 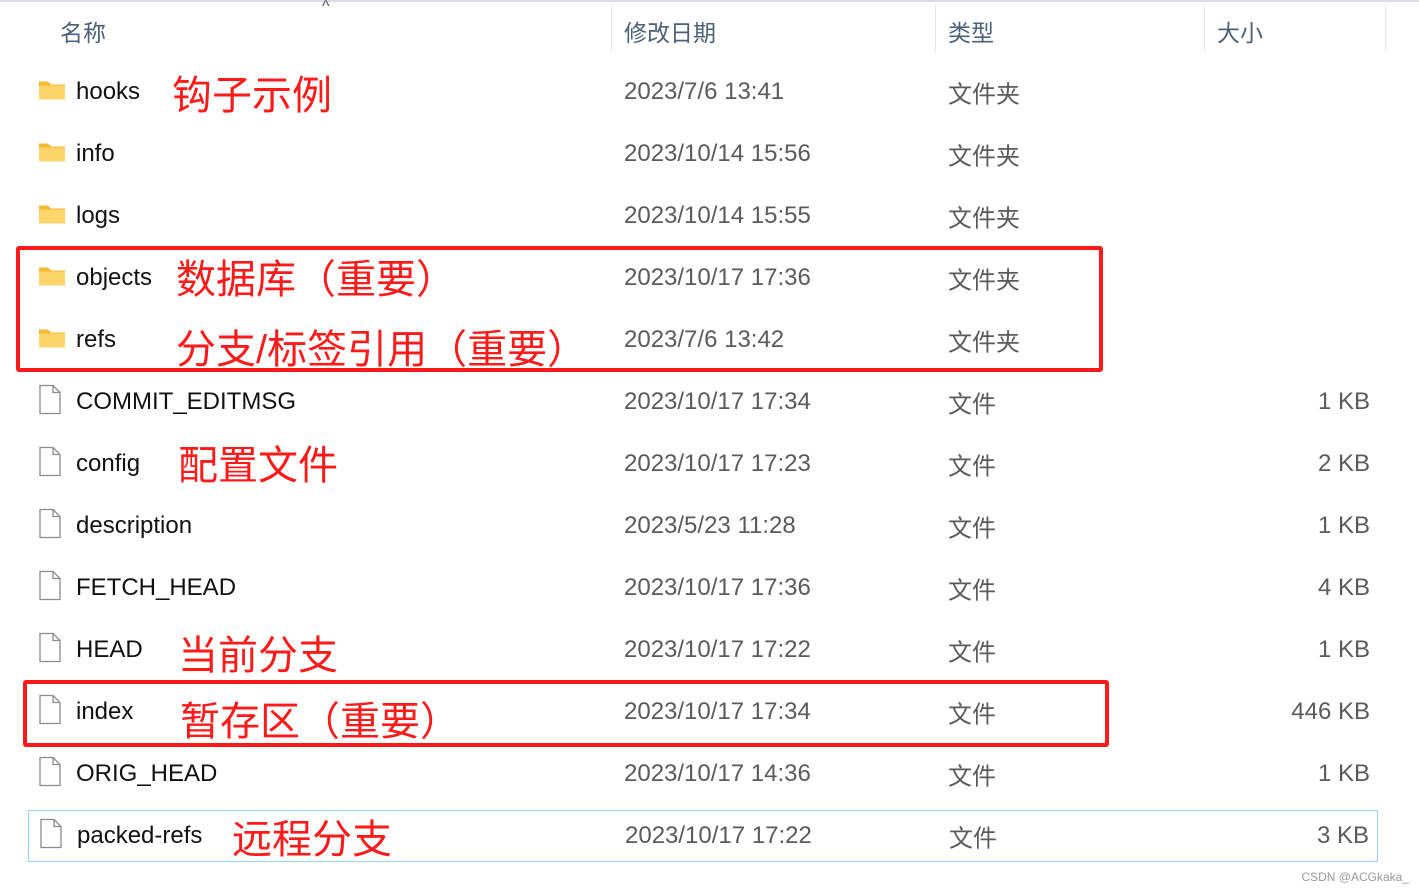 I want to click on file-date: 2023/10/17 14:36, so click(x=717, y=773).